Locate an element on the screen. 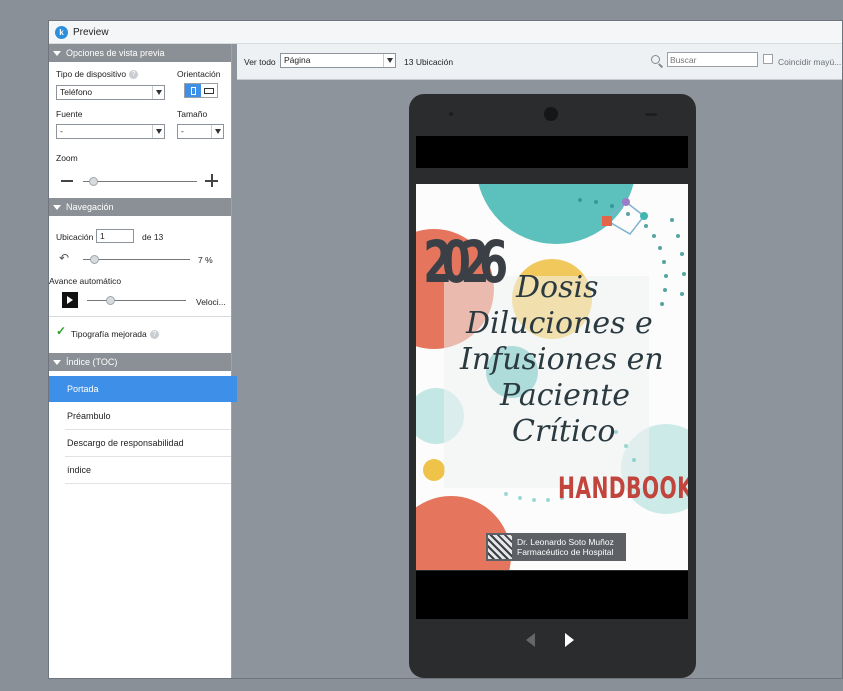 Image resolution: width=843 pixels, height=691 pixels. landscape-icon is located at coordinates (209, 90).